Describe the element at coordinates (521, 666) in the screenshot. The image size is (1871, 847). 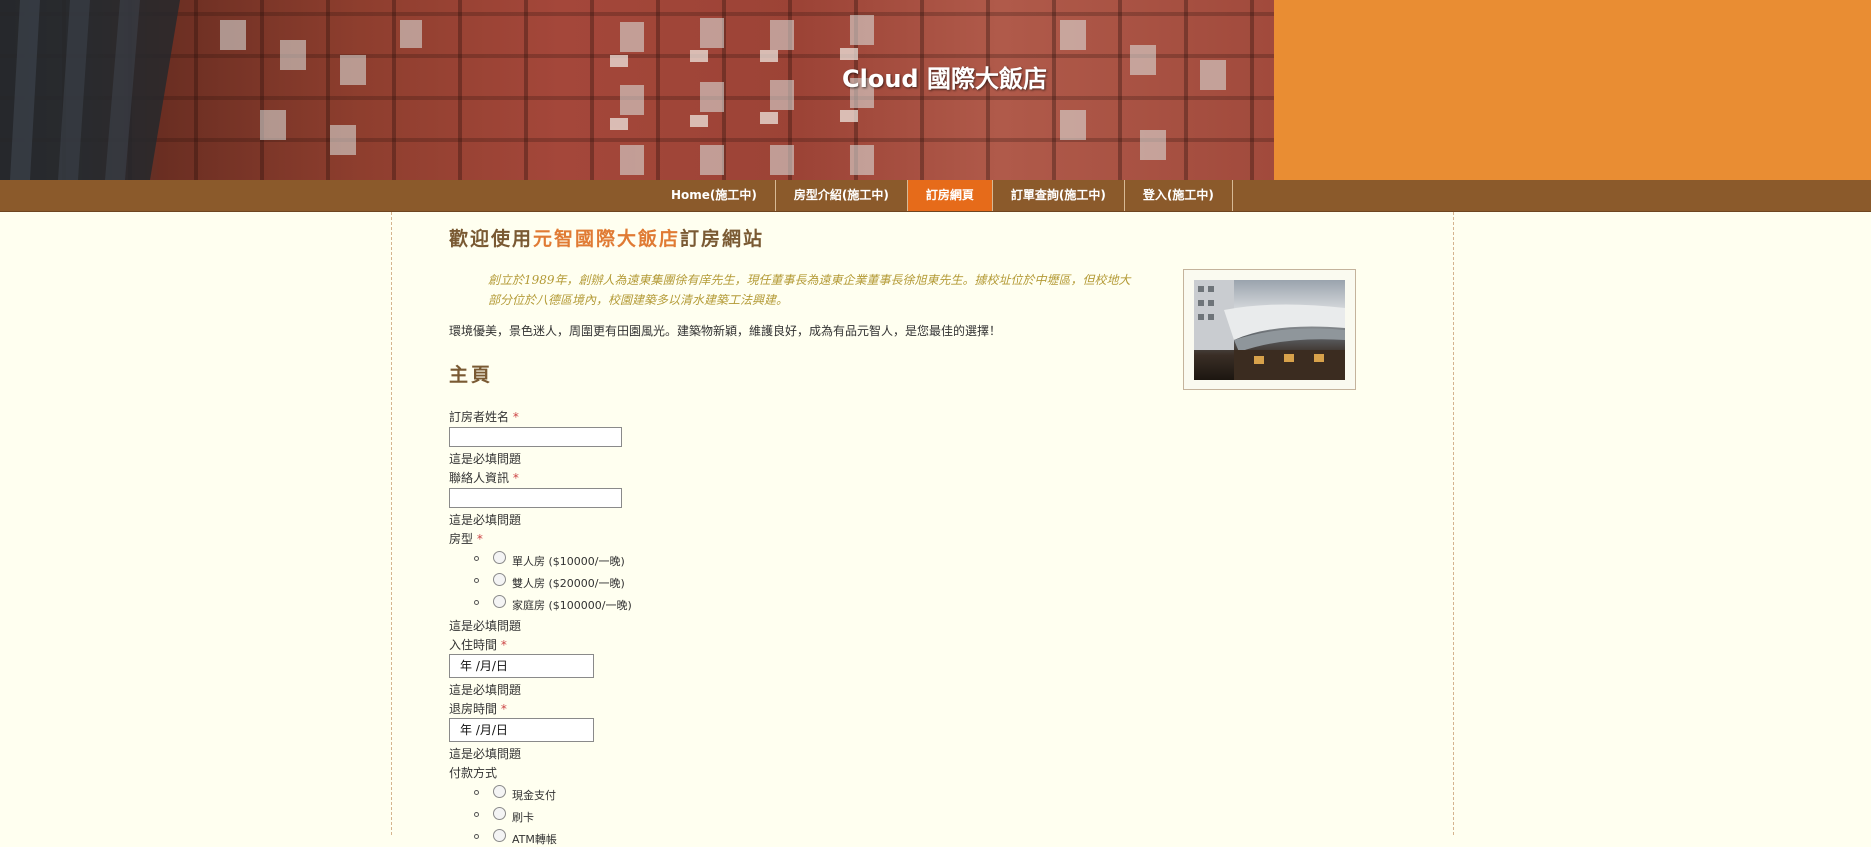
I see `checkin-date-input: 年 /月/日` at that location.